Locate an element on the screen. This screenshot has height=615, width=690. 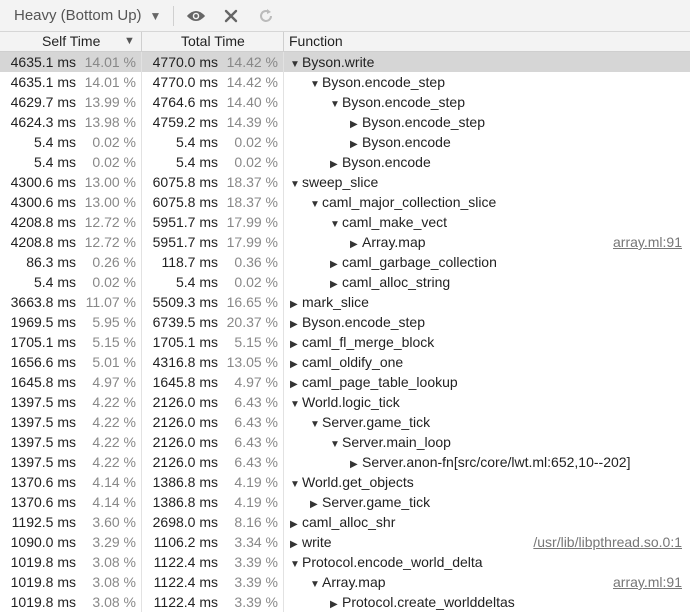
self-time-ms: 4208.8 ms is located at coordinates (38, 222).